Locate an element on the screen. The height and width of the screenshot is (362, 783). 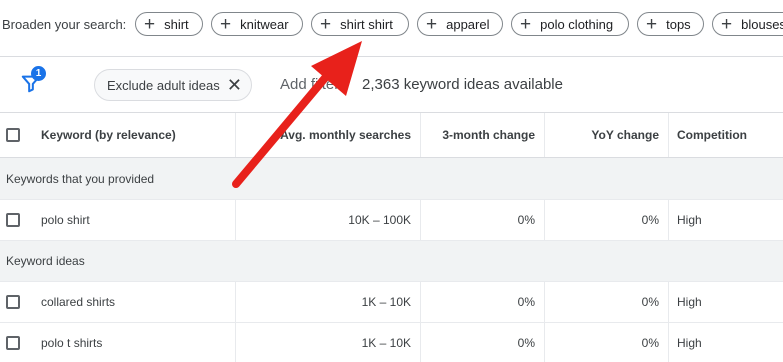
table-row: polo shirt 10K – 100K 0% 0% High is located at coordinates (391, 220).